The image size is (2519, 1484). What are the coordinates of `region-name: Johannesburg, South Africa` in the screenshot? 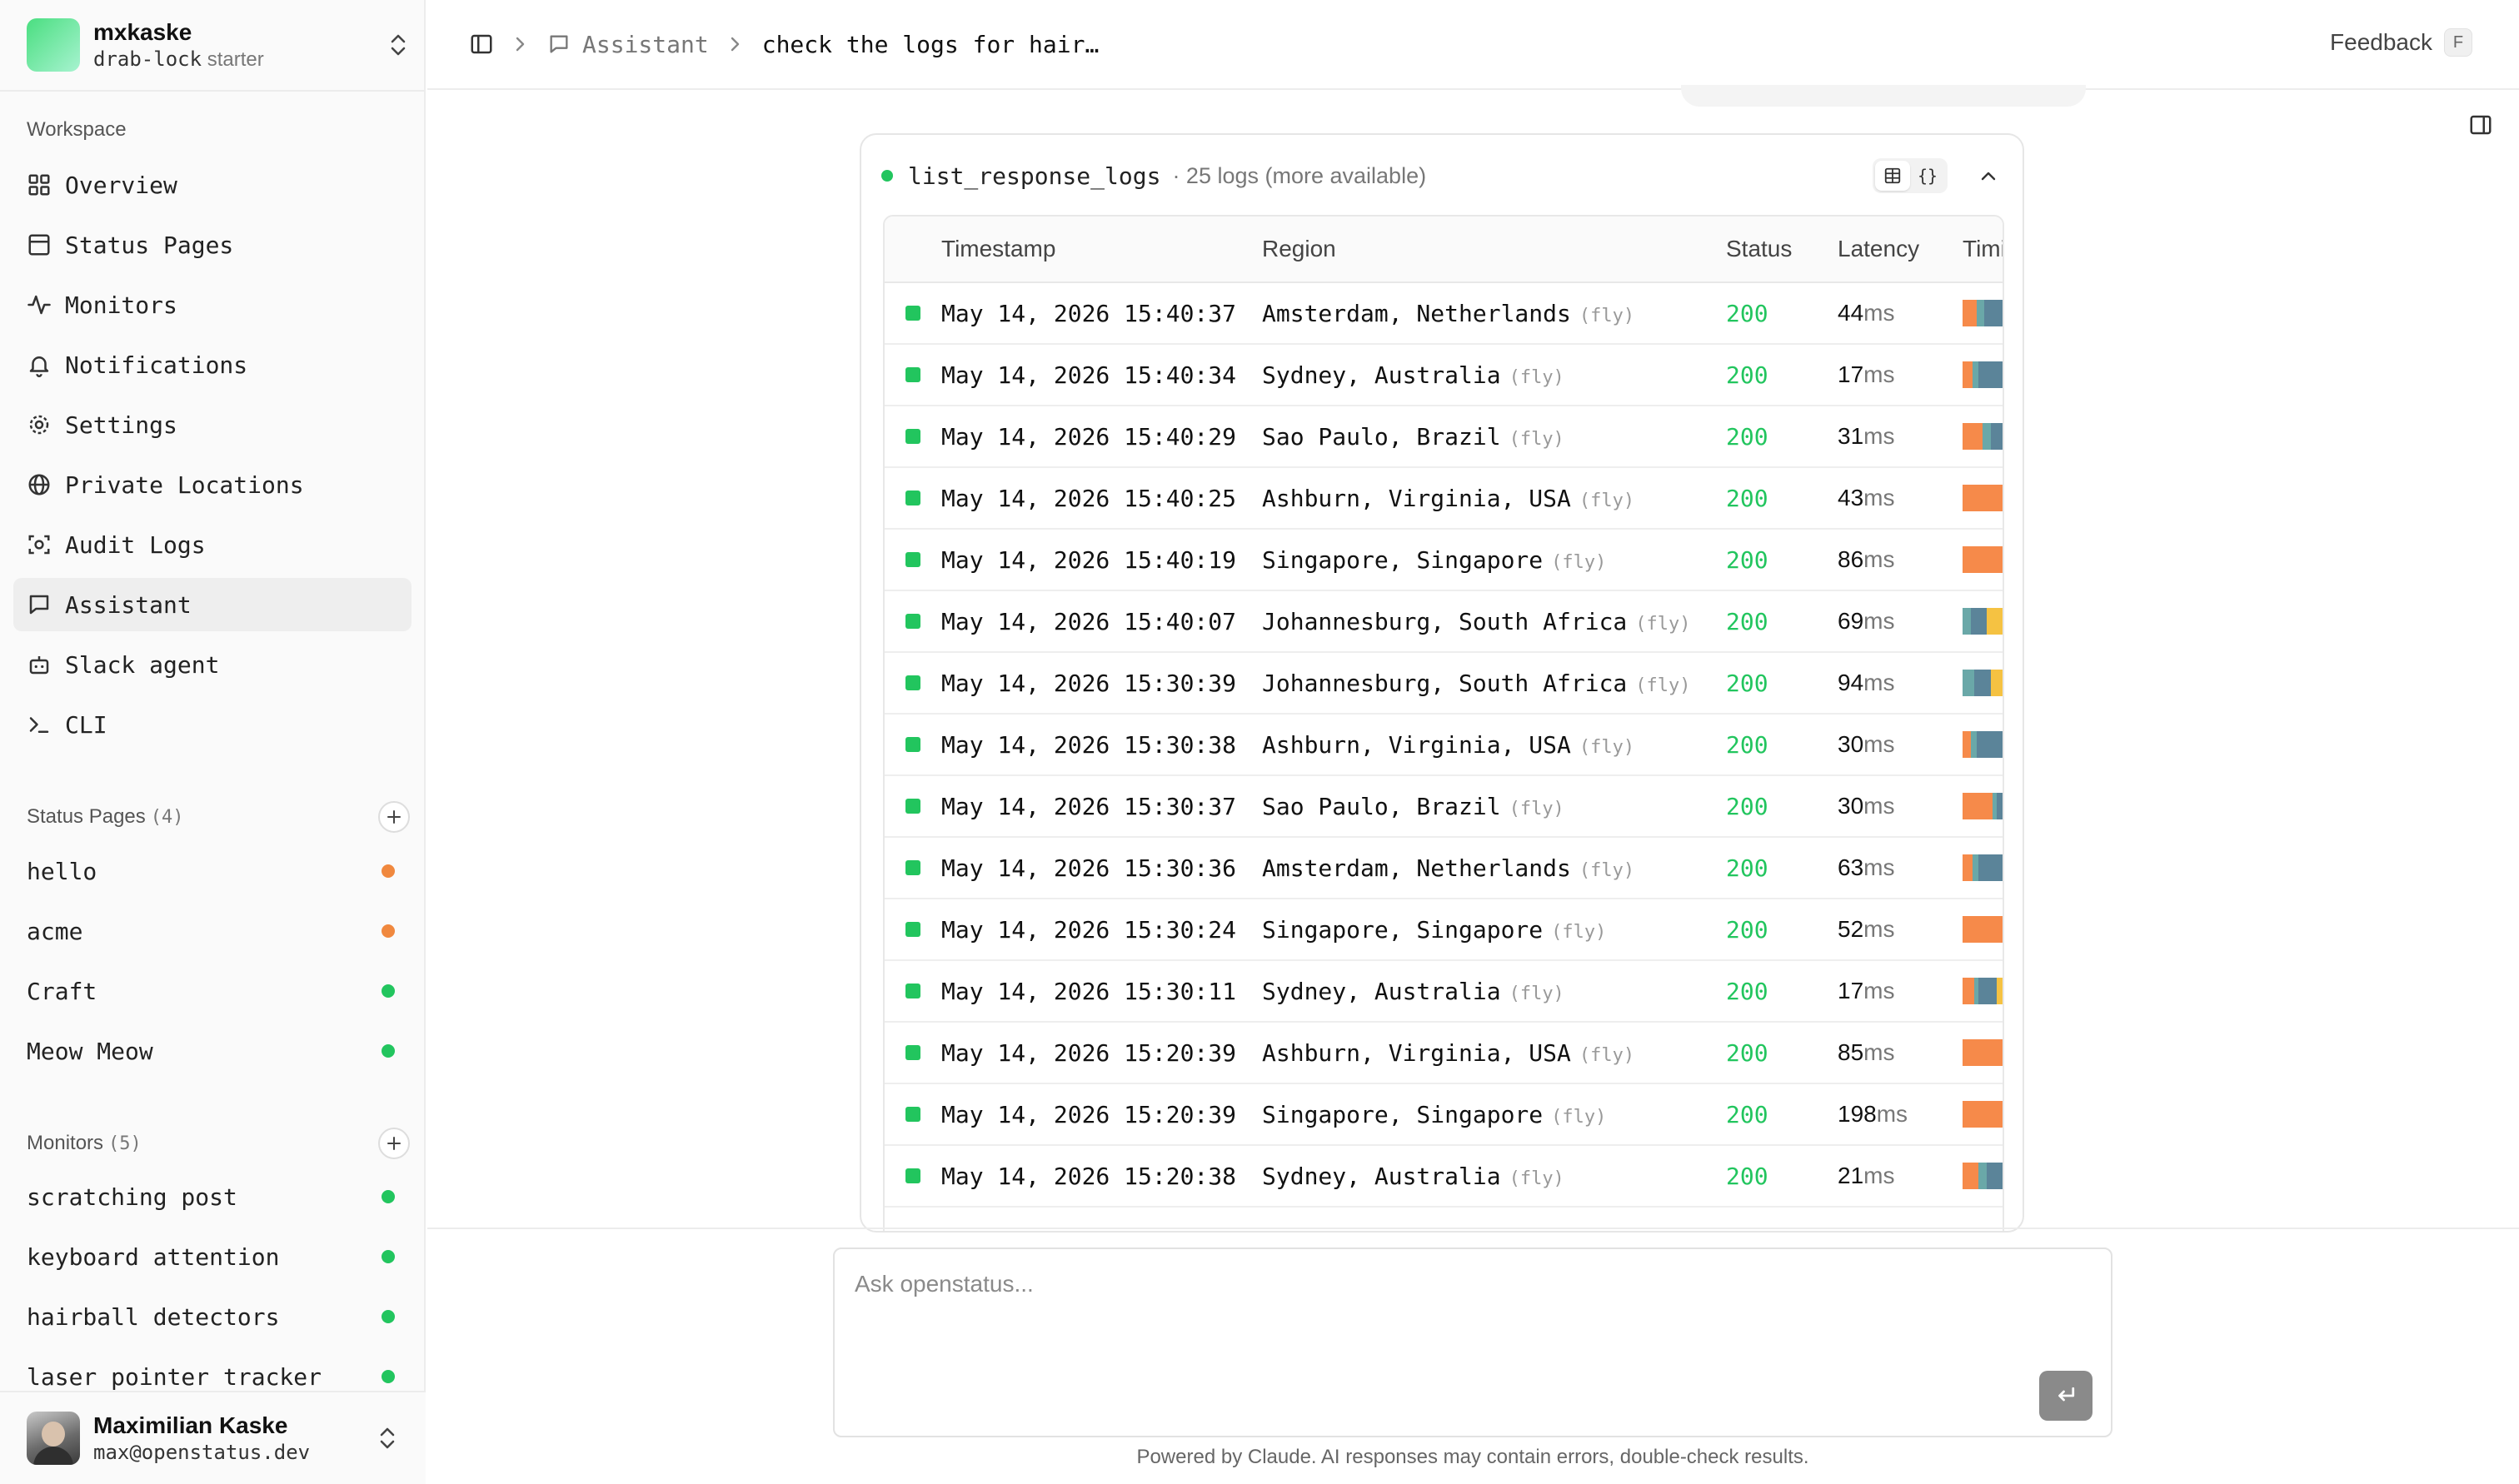 It's located at (1445, 683).